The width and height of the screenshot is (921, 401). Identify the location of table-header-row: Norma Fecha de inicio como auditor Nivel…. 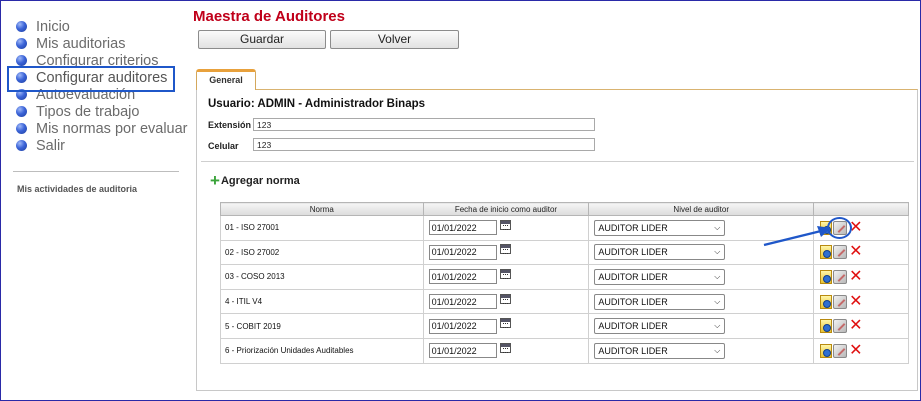
(564, 209).